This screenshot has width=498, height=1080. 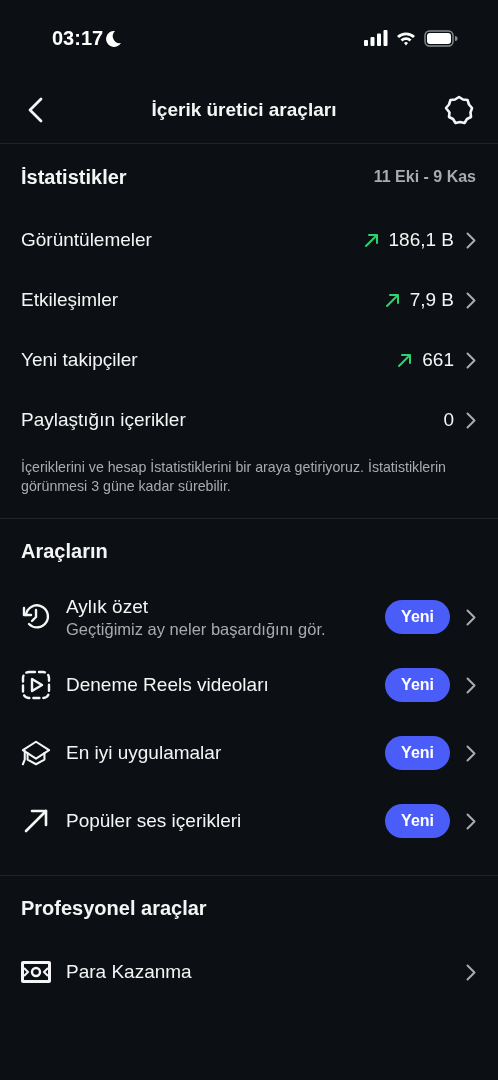 I want to click on video-play-icon, so click(x=36, y=685).